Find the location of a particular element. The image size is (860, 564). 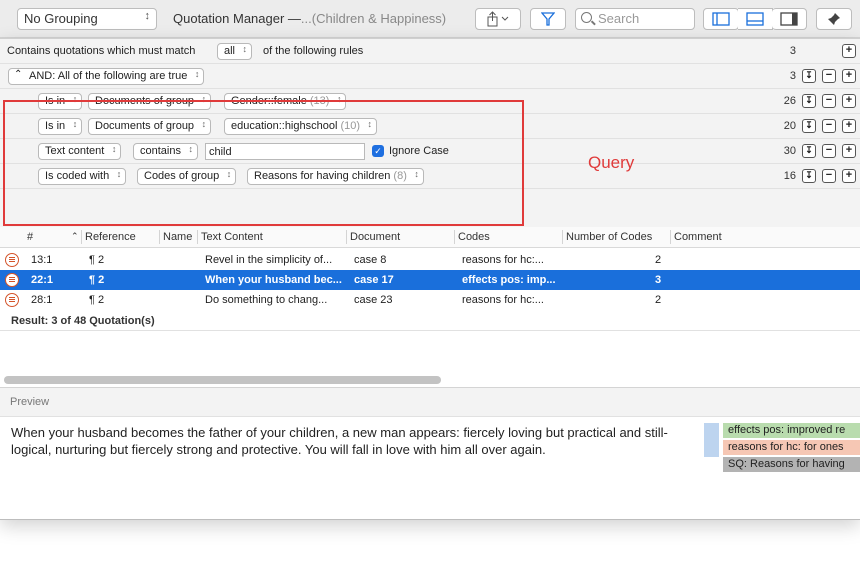

filter-button is located at coordinates (548, 19).